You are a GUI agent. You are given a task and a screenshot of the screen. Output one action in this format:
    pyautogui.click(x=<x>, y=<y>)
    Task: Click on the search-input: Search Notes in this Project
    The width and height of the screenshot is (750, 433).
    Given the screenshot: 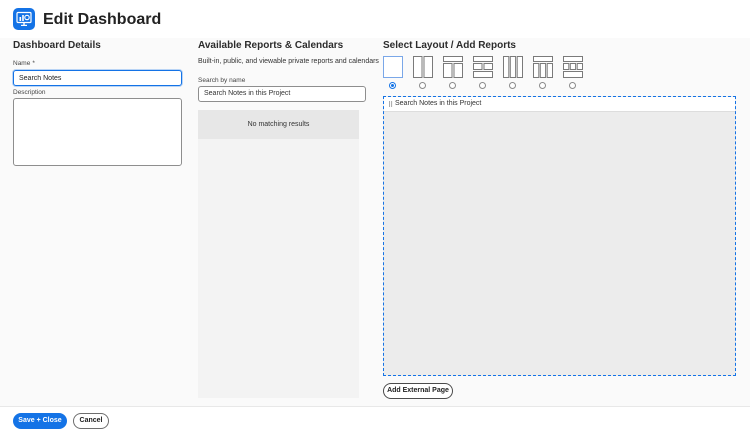 What is the action you would take?
    pyautogui.click(x=282, y=94)
    